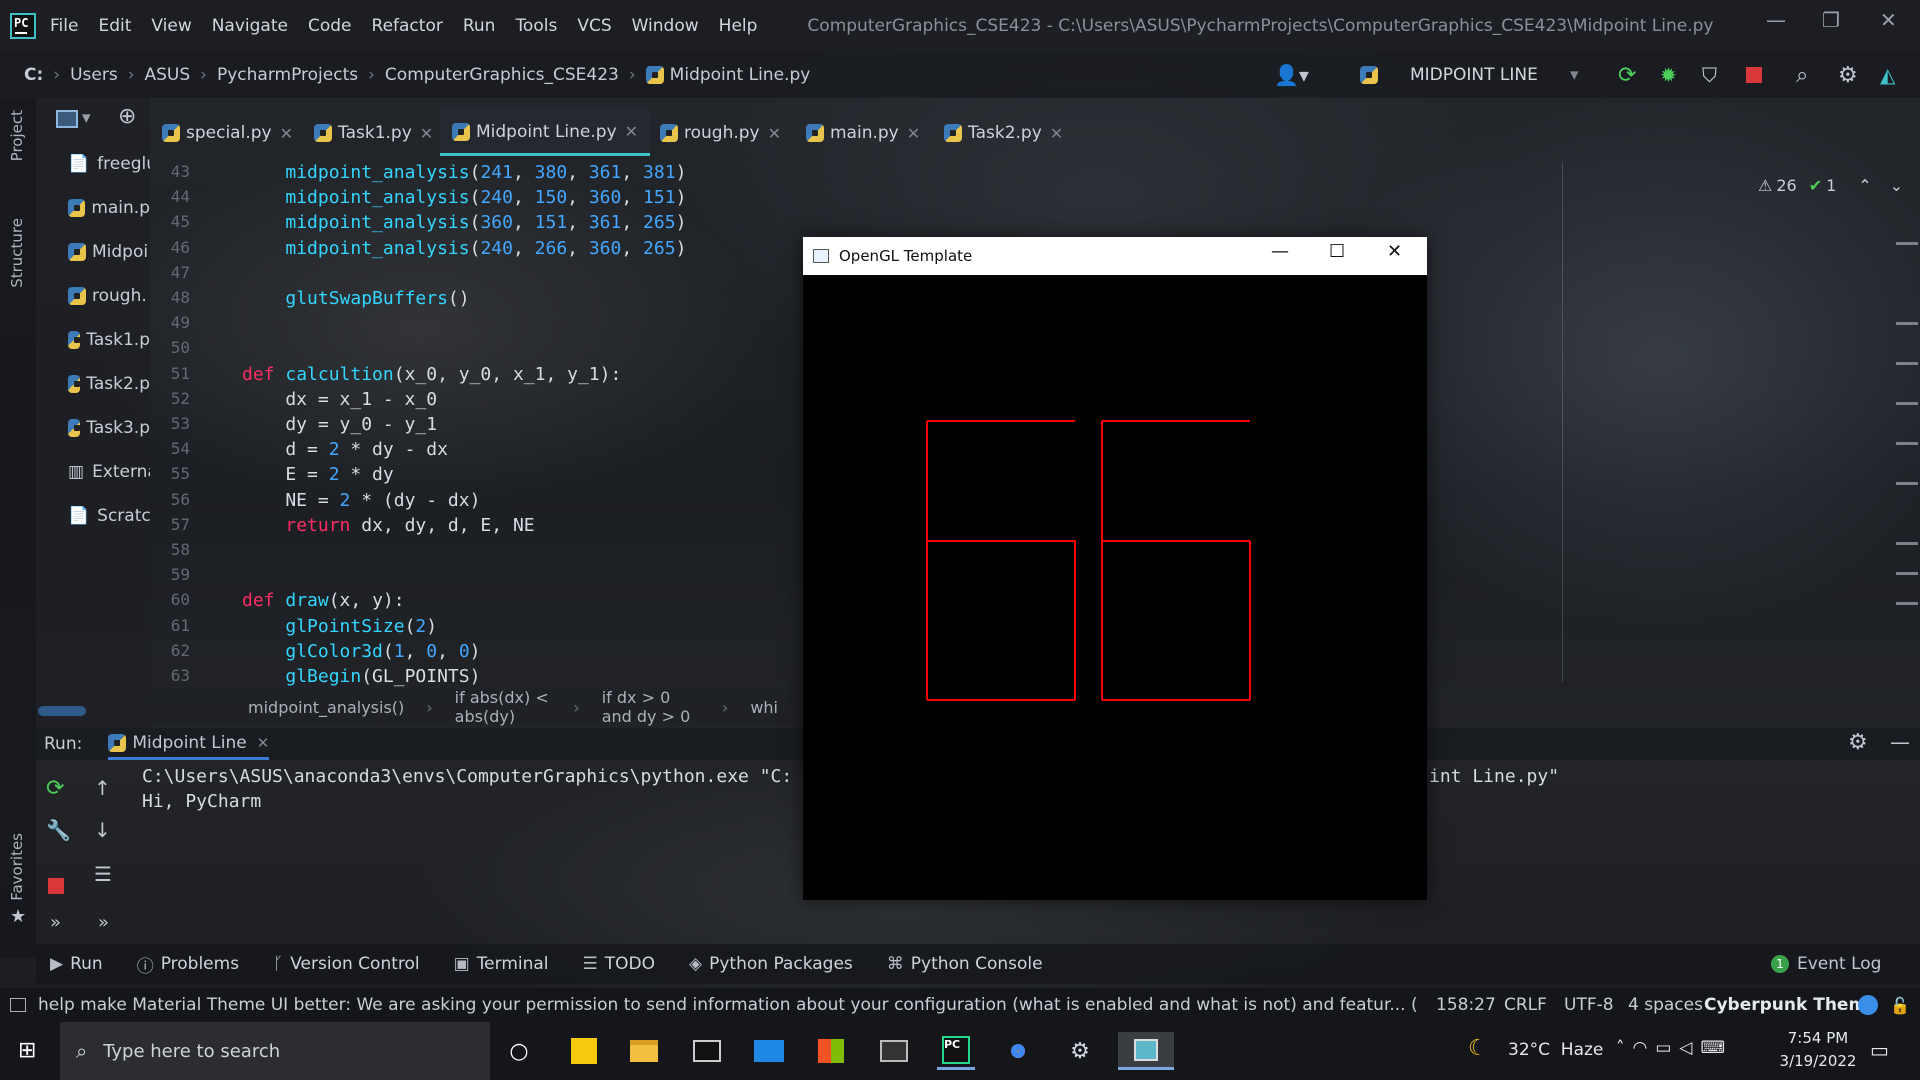 Image resolution: width=1920 pixels, height=1080 pixels. I want to click on lock-icon: 🔓, so click(1900, 1005).